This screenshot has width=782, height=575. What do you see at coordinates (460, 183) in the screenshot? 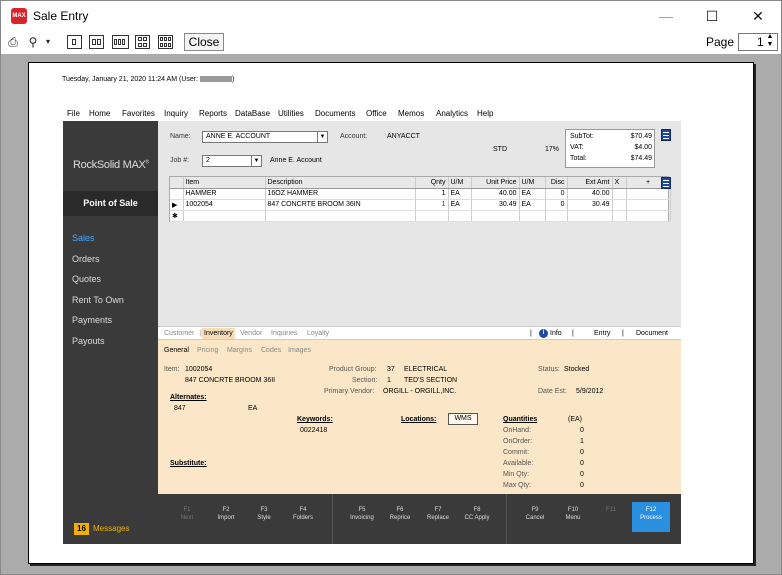
I see `column-header-um: U/M` at bounding box center [460, 183].